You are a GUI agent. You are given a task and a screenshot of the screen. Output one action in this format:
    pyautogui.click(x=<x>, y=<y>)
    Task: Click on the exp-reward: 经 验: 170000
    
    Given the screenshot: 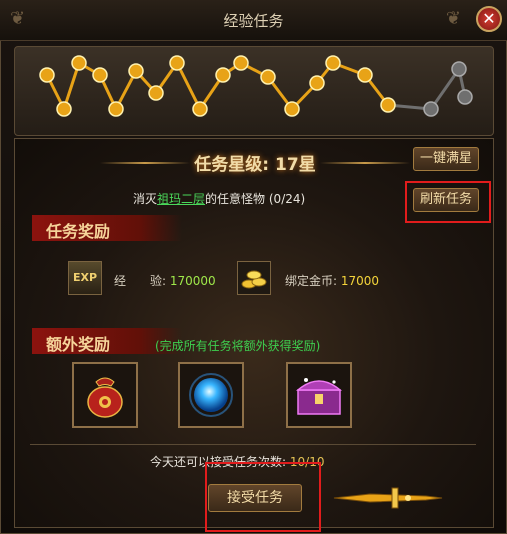 What is the action you would take?
    pyautogui.click(x=165, y=280)
    